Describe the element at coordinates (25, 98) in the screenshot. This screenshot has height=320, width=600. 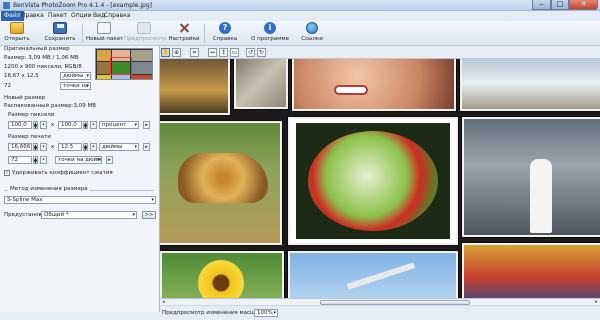
I see `new-size-heading: Новый размер` at that location.